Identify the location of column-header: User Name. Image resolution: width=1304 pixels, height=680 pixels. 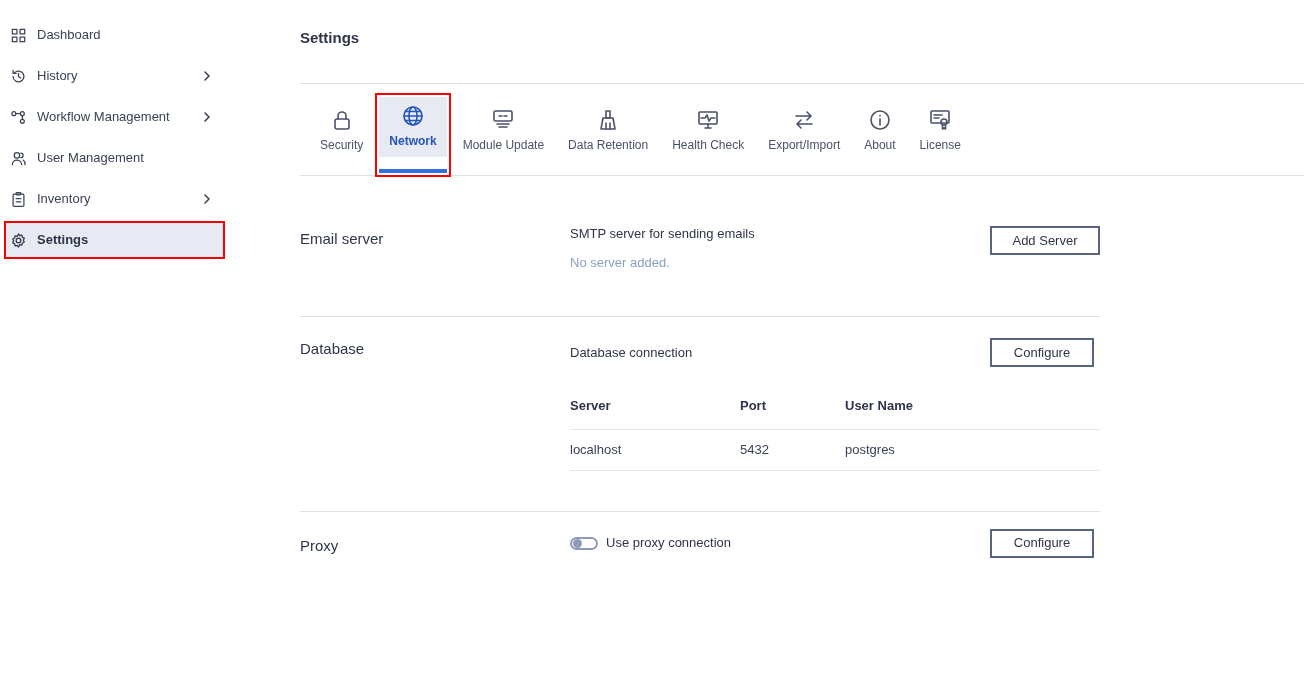
(972, 408).